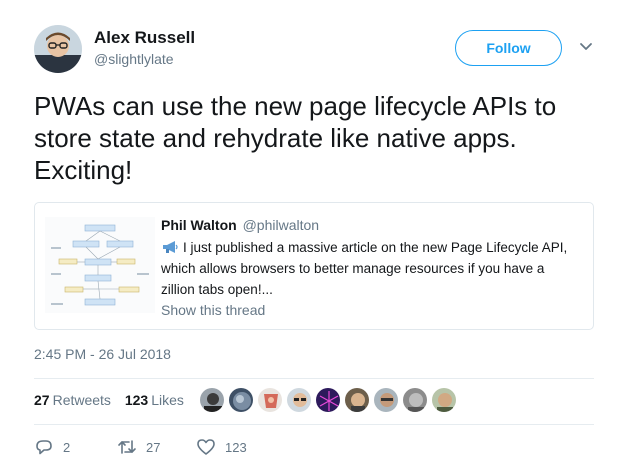  I want to click on retweets-label: Retweets, so click(81, 400).